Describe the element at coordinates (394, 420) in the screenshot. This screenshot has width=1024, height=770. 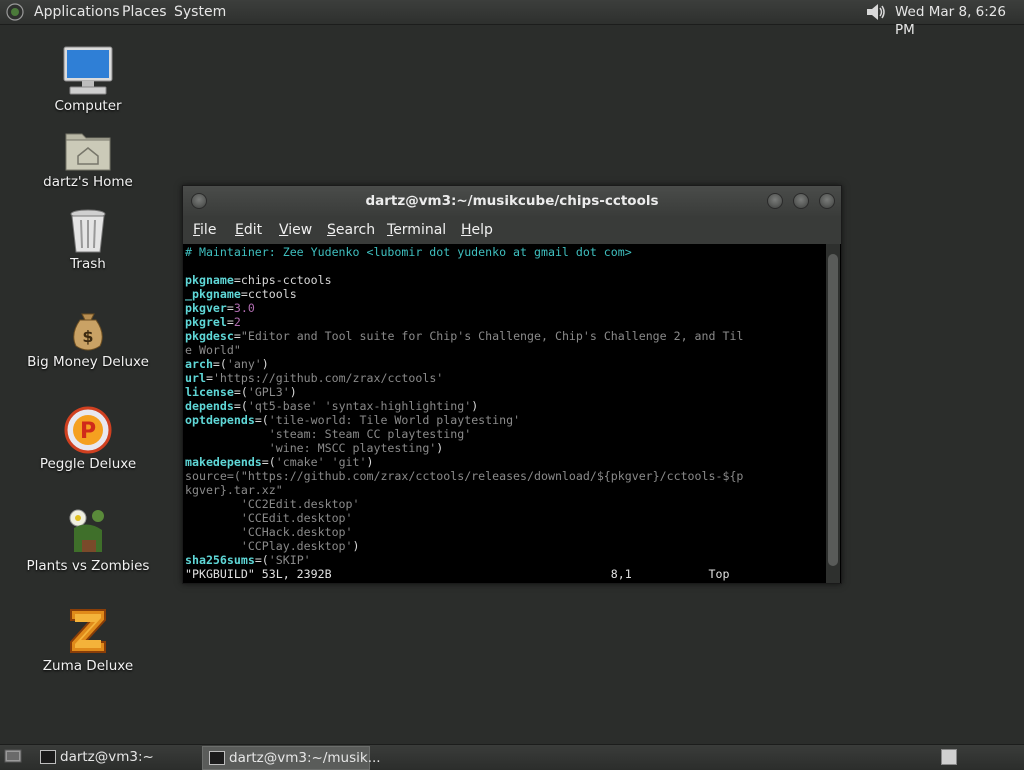
I see `terminal-token: 'tile-world: Tile World playtesting'` at that location.